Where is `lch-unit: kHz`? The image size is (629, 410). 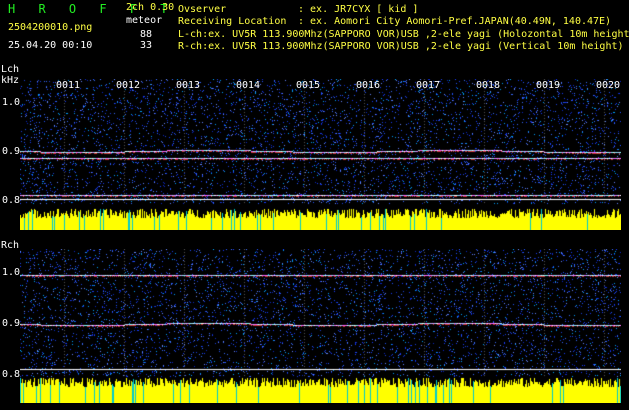
lch-unit: kHz is located at coordinates (10, 80).